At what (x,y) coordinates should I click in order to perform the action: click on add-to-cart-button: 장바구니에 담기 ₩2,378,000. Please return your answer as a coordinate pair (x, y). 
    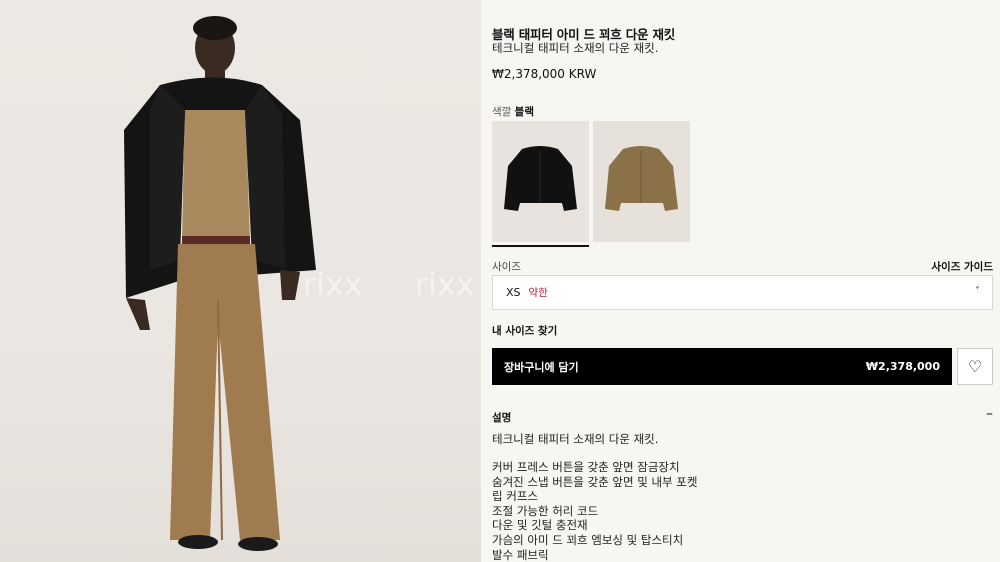
    Looking at the image, I should click on (722, 366).